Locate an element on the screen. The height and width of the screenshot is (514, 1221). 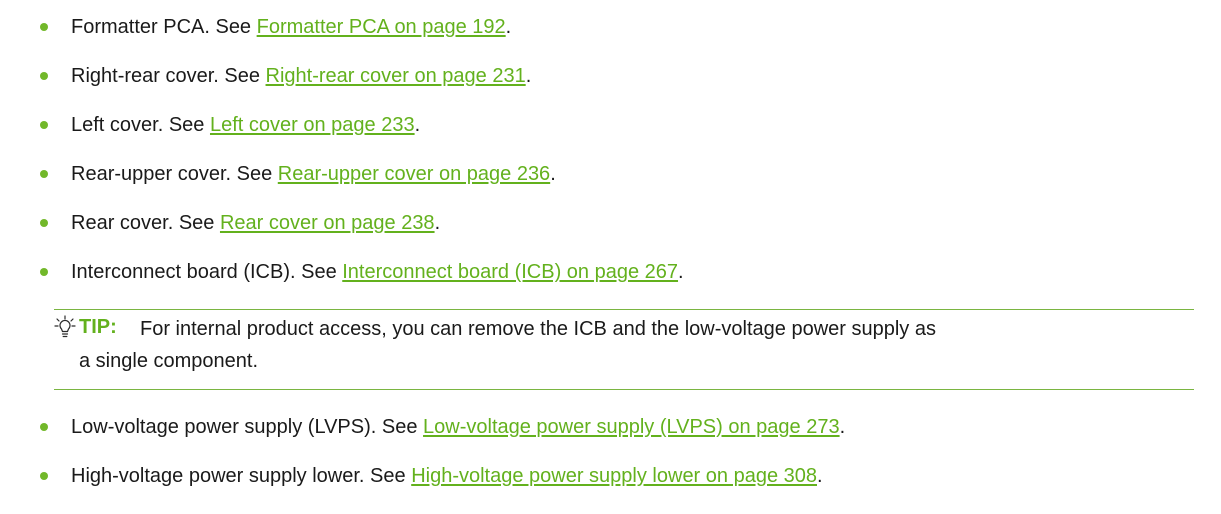
rear-cover-link: Rear cover on page 238 is located at coordinates (327, 223).